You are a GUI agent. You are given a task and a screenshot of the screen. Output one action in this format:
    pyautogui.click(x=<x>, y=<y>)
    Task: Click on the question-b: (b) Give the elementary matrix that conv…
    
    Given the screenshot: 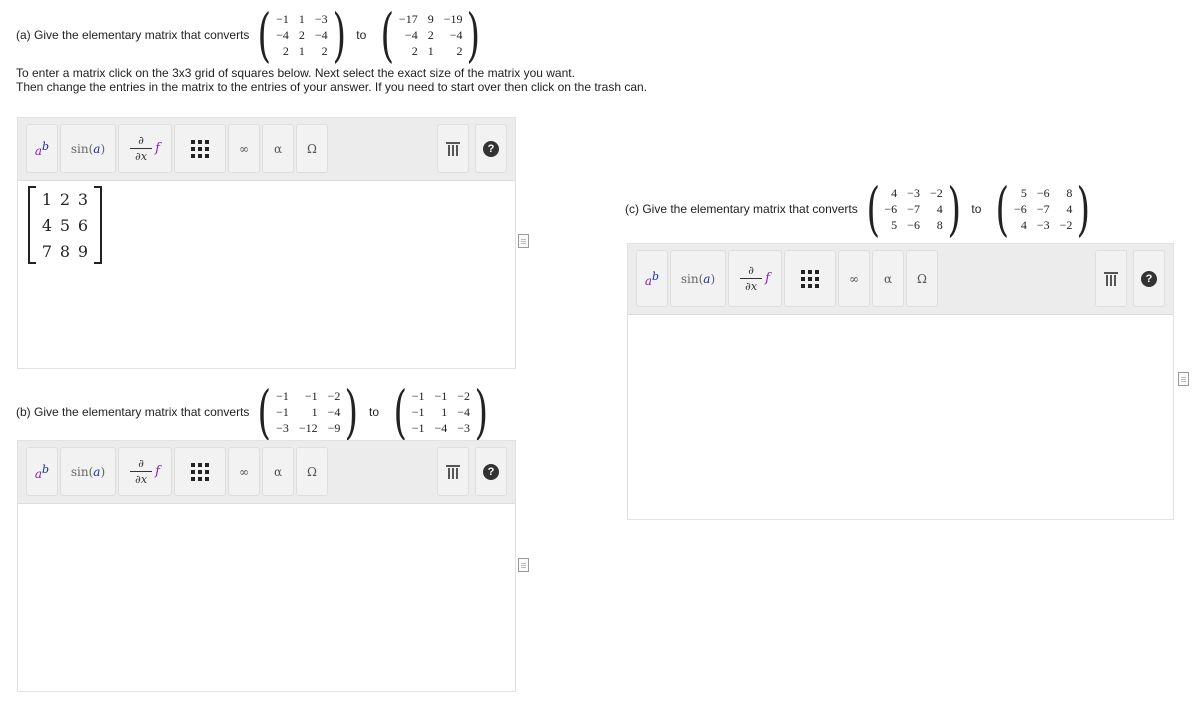 What is the action you would take?
    pyautogui.click(x=254, y=412)
    